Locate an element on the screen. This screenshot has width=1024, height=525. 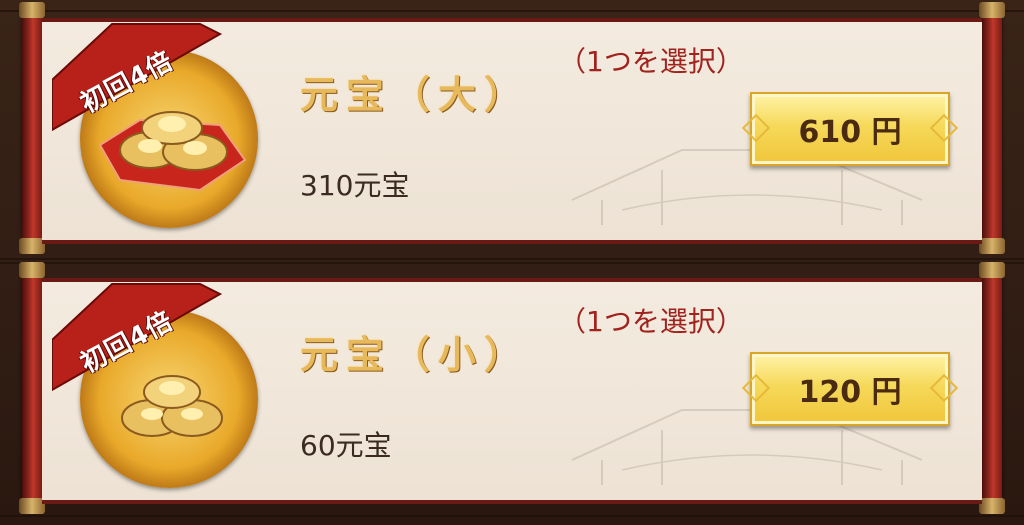
item-title: 元宝（大） is located at coordinates (415, 95).